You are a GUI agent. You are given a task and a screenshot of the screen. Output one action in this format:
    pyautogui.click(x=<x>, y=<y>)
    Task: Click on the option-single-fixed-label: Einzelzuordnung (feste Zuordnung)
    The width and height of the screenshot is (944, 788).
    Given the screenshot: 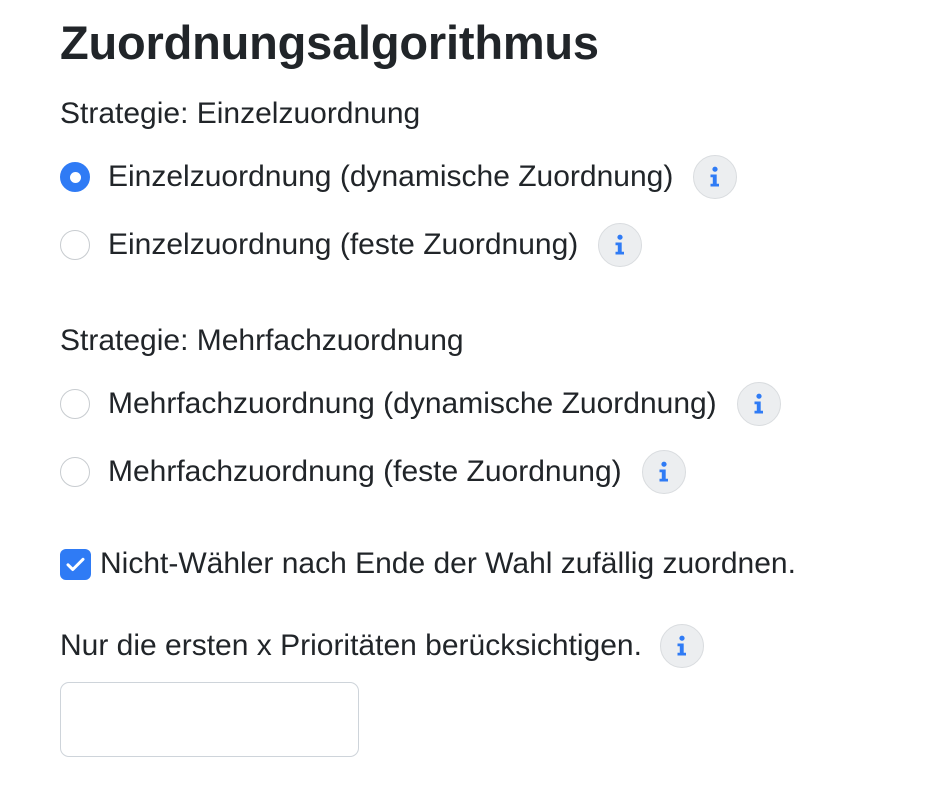 What is the action you would take?
    pyautogui.click(x=343, y=245)
    